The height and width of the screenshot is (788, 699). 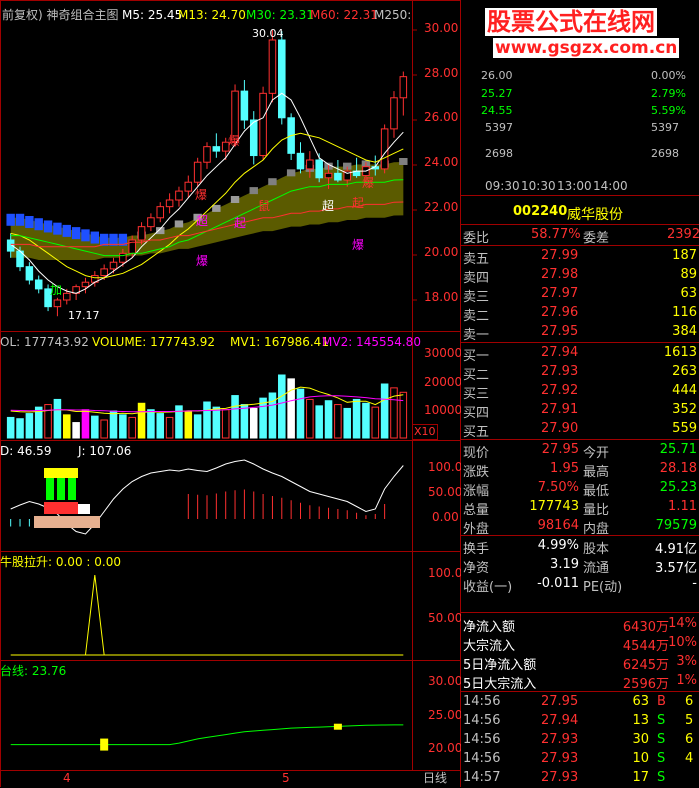 What do you see at coordinates (580, 721) in the screenshot?
I see `tick-row: 14:56 27.94 13 S 5` at bounding box center [580, 721].